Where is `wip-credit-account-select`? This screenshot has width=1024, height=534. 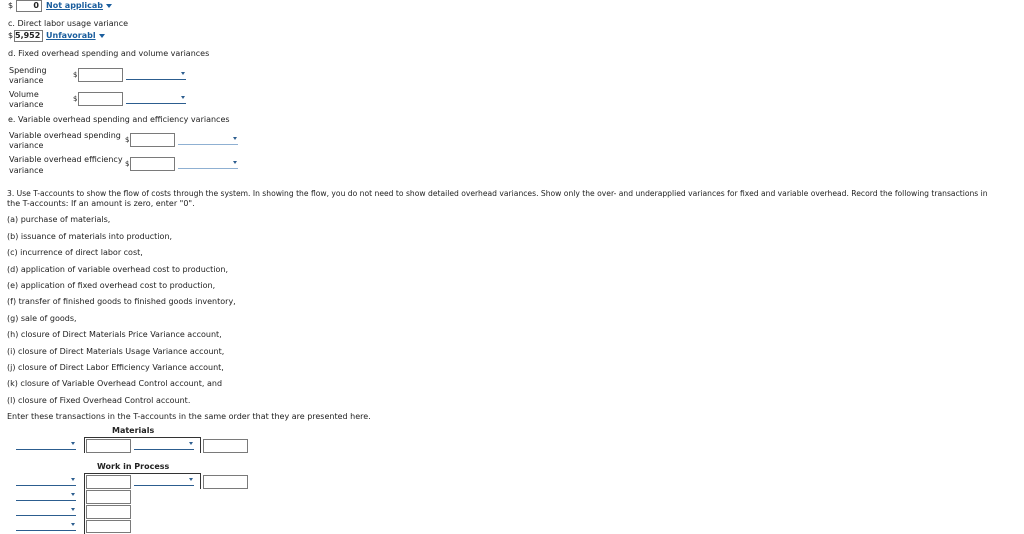 wip-credit-account-select is located at coordinates (164, 480).